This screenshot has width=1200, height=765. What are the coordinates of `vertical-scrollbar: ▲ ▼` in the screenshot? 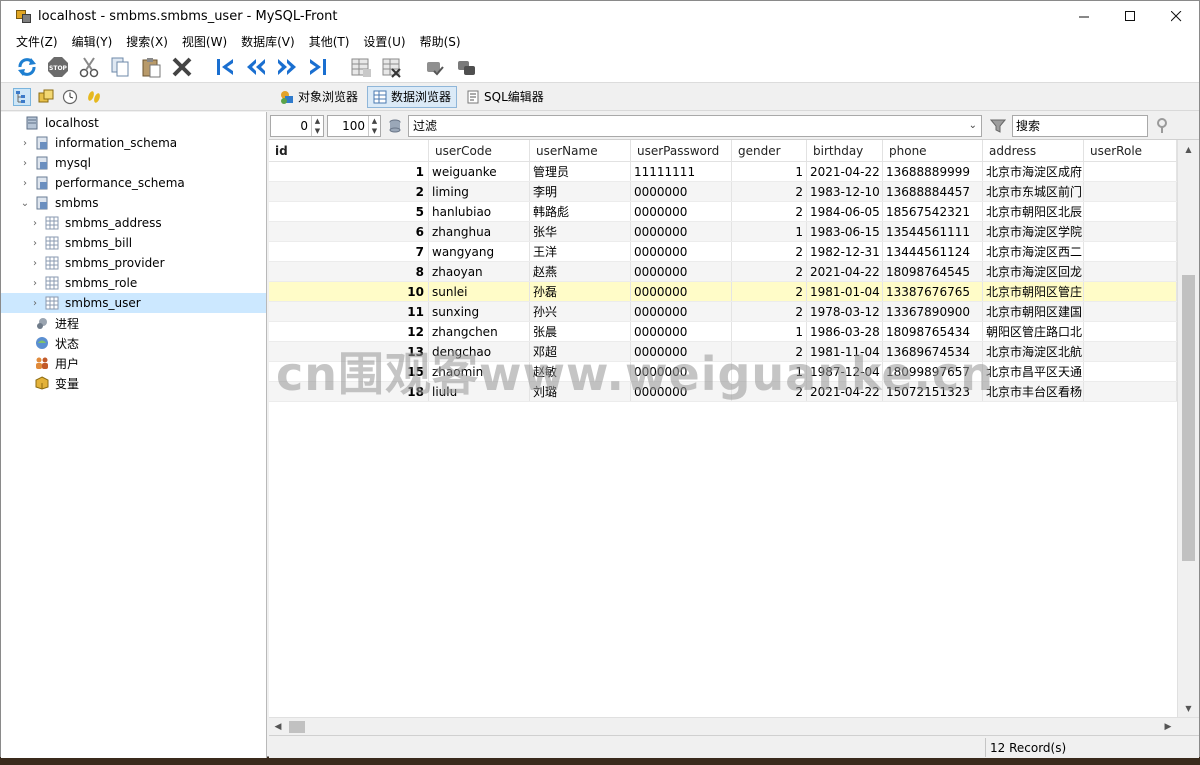 It's located at (1188, 428).